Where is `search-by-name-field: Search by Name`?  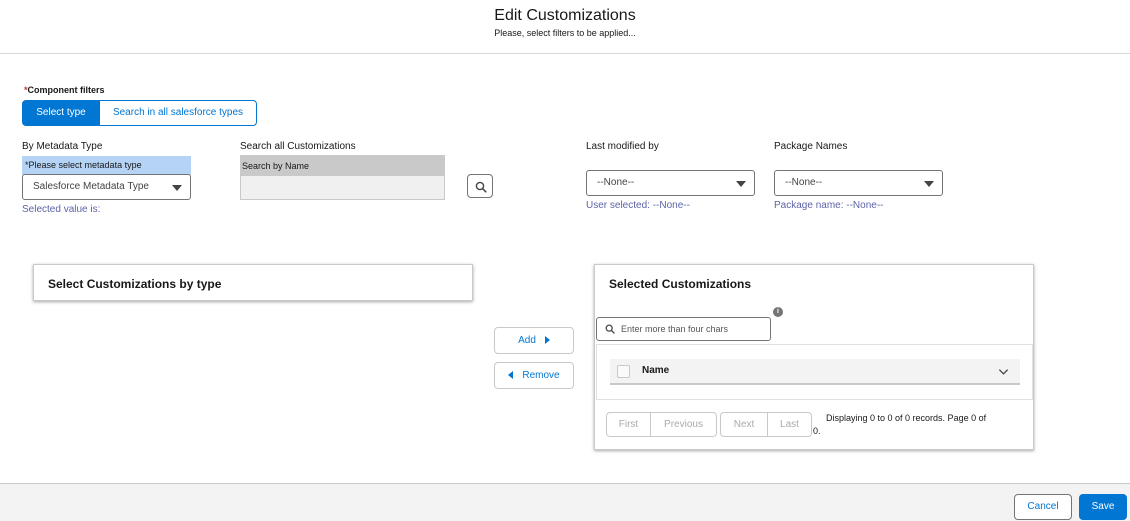
search-by-name-field: Search by Name is located at coordinates (342, 177).